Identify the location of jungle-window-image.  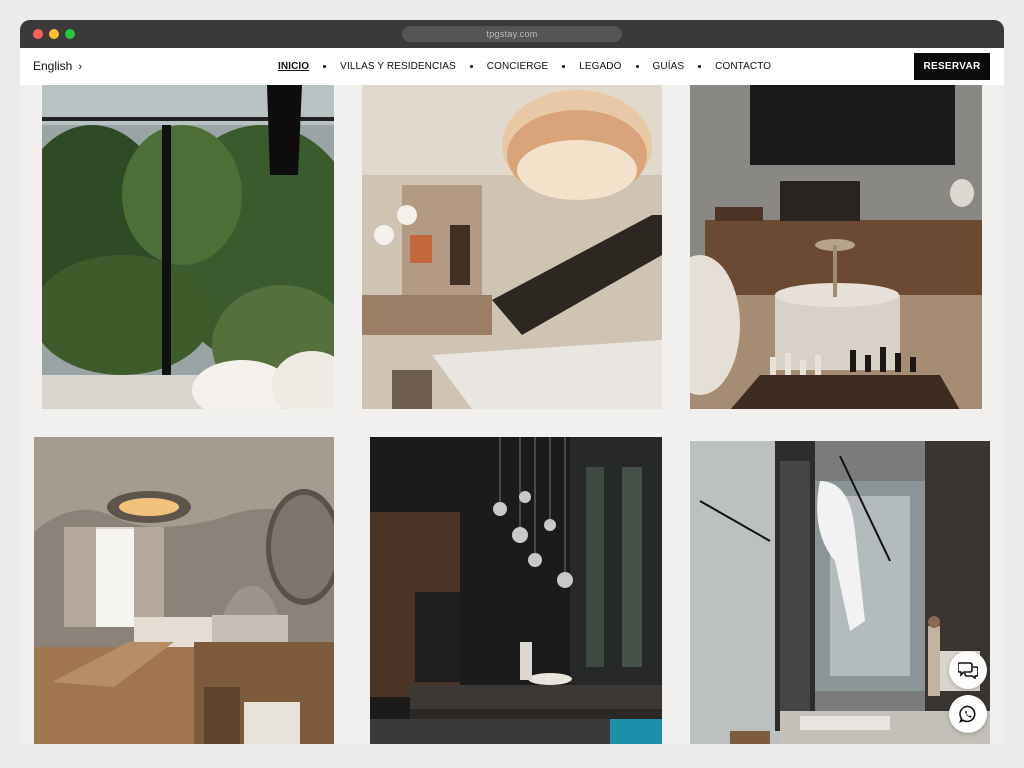
(188, 247).